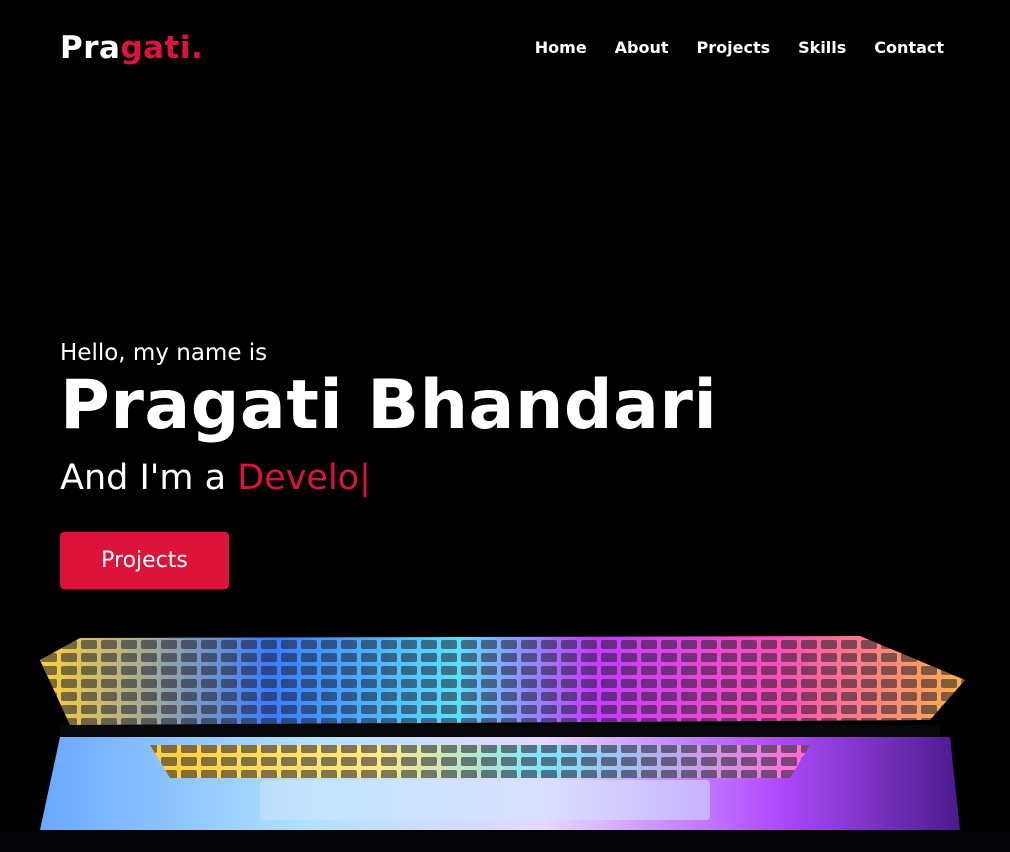 Image resolution: width=1010 pixels, height=852 pixels. What do you see at coordinates (642, 47) in the screenshot?
I see `nav-about: About` at bounding box center [642, 47].